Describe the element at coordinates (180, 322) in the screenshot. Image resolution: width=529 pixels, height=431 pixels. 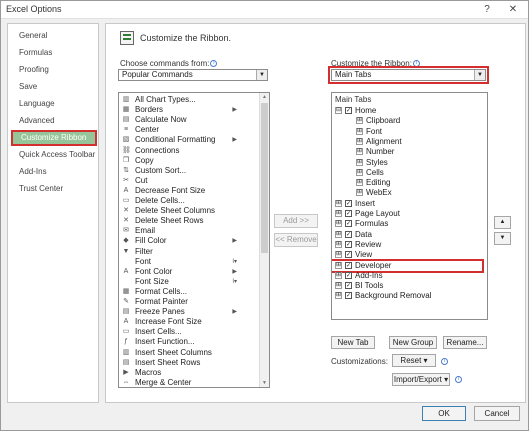
I see `command-item: A Increase Font Size` at that location.